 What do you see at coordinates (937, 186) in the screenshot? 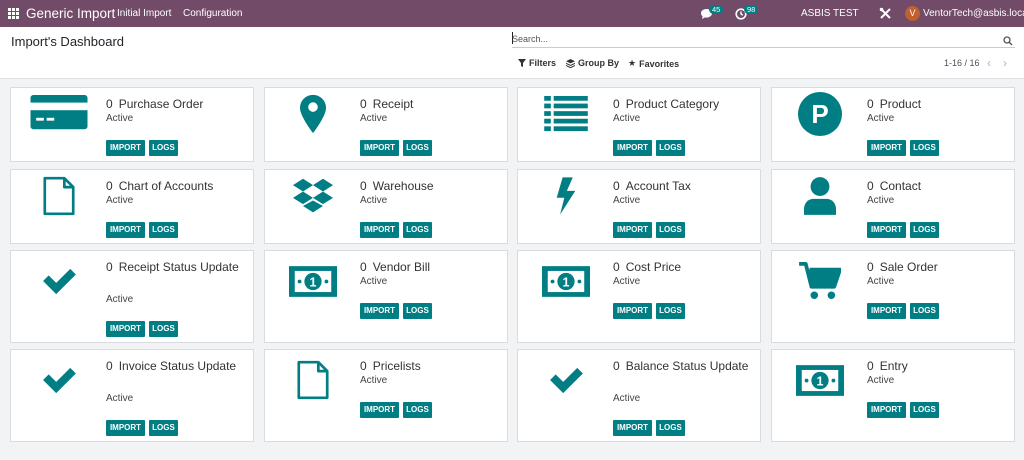
I see `card-title: 0 Contact` at bounding box center [937, 186].